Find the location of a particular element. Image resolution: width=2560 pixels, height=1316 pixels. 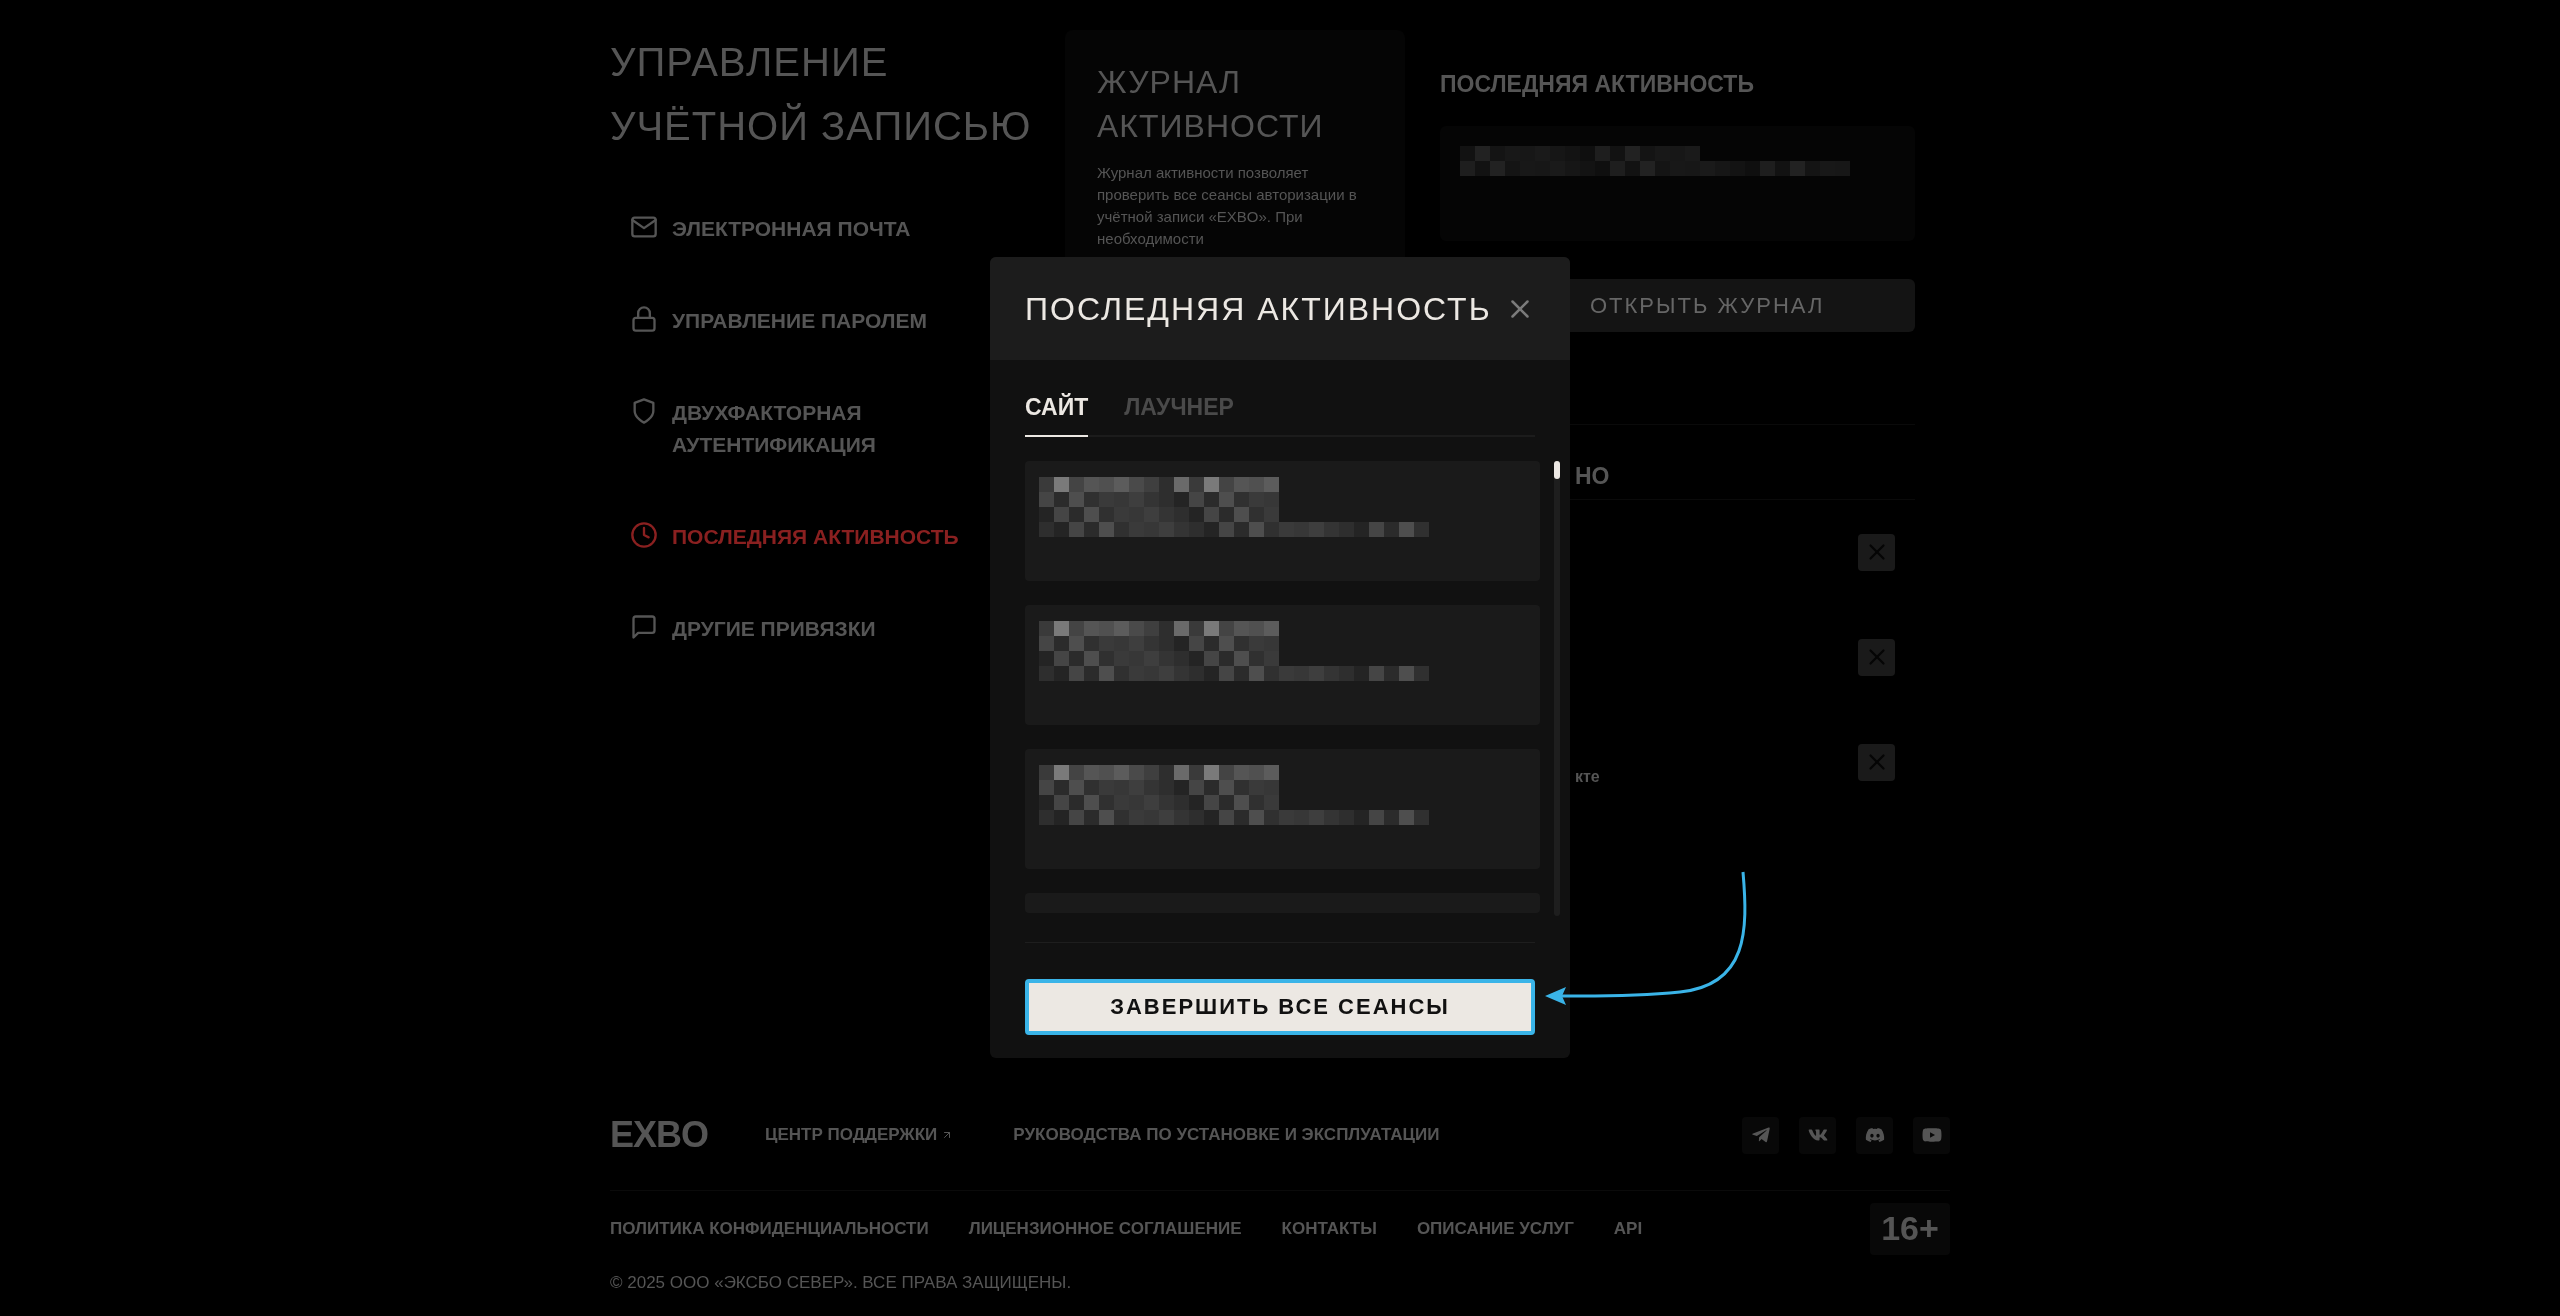

card-title: ЖУРНАЛ АКТИВНОСТИ is located at coordinates (1211, 104).